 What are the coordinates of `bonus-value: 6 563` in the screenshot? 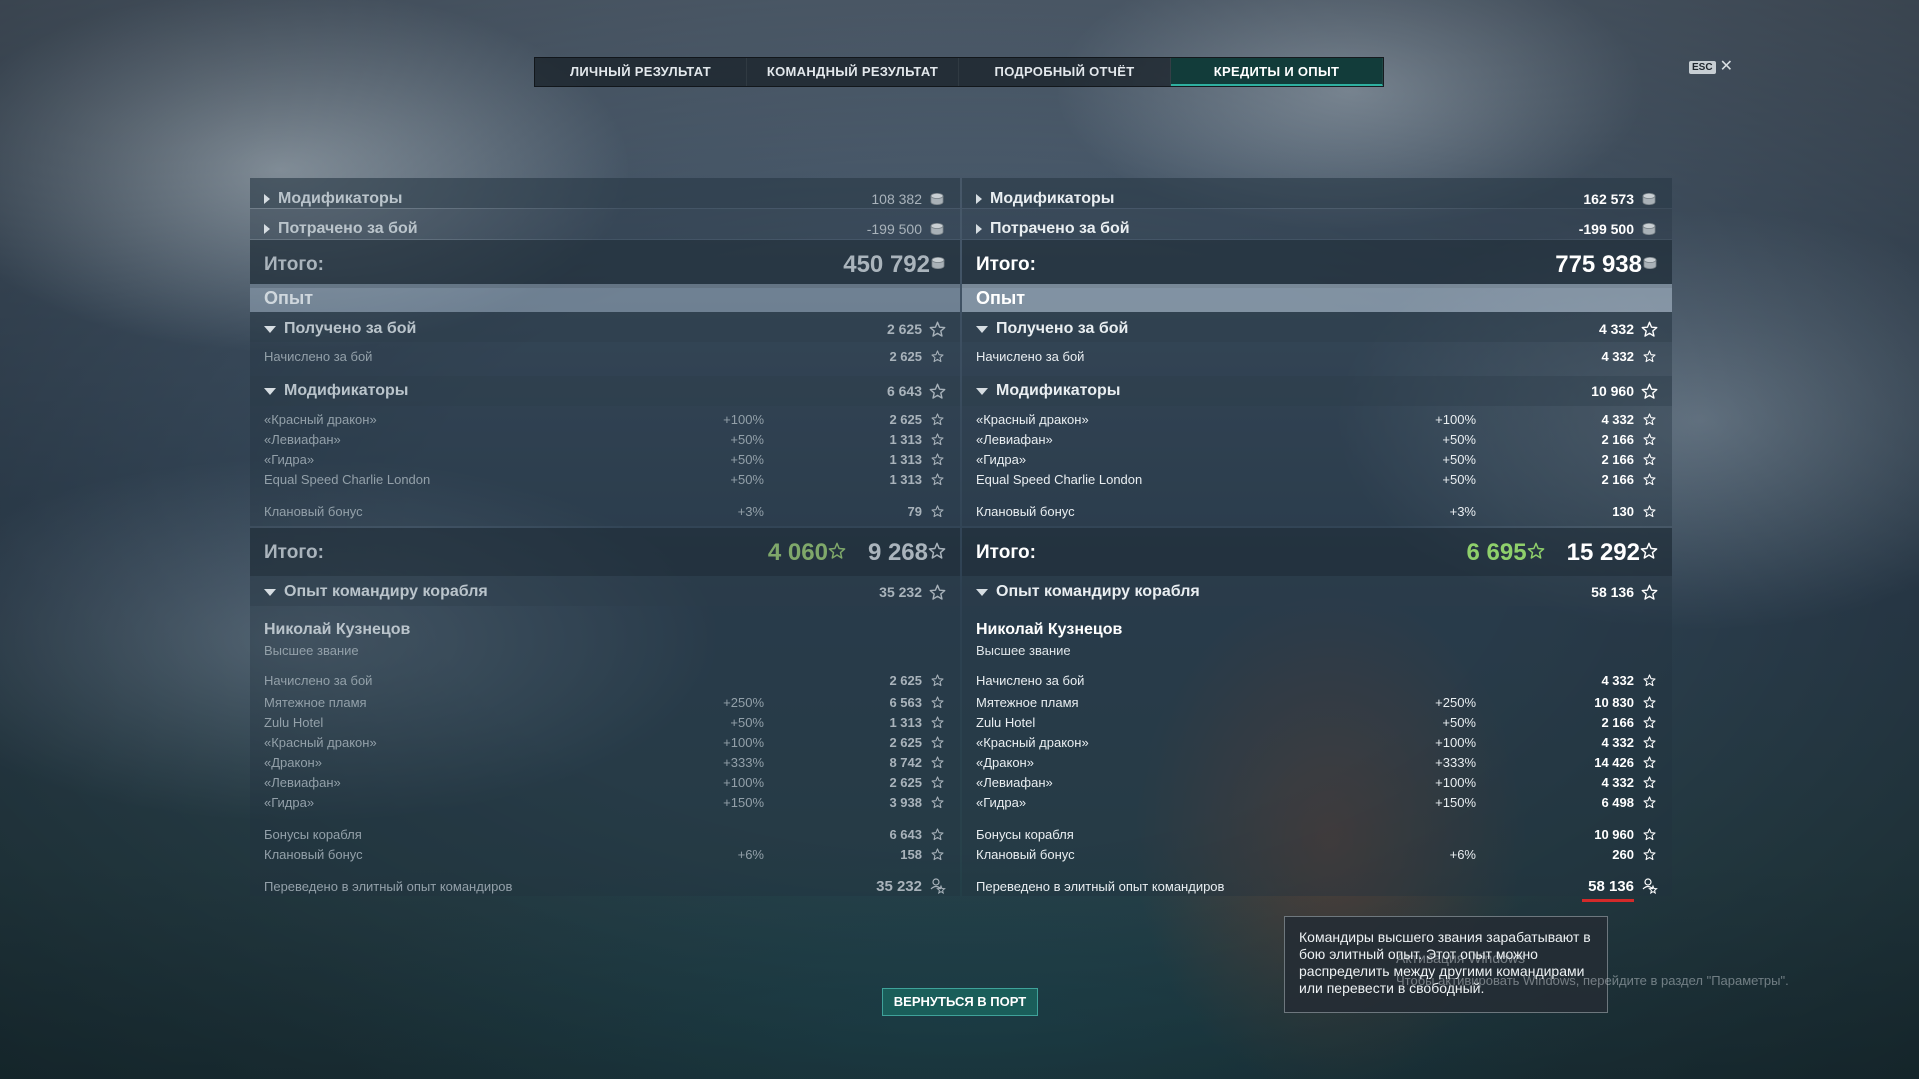 It's located at (905, 702).